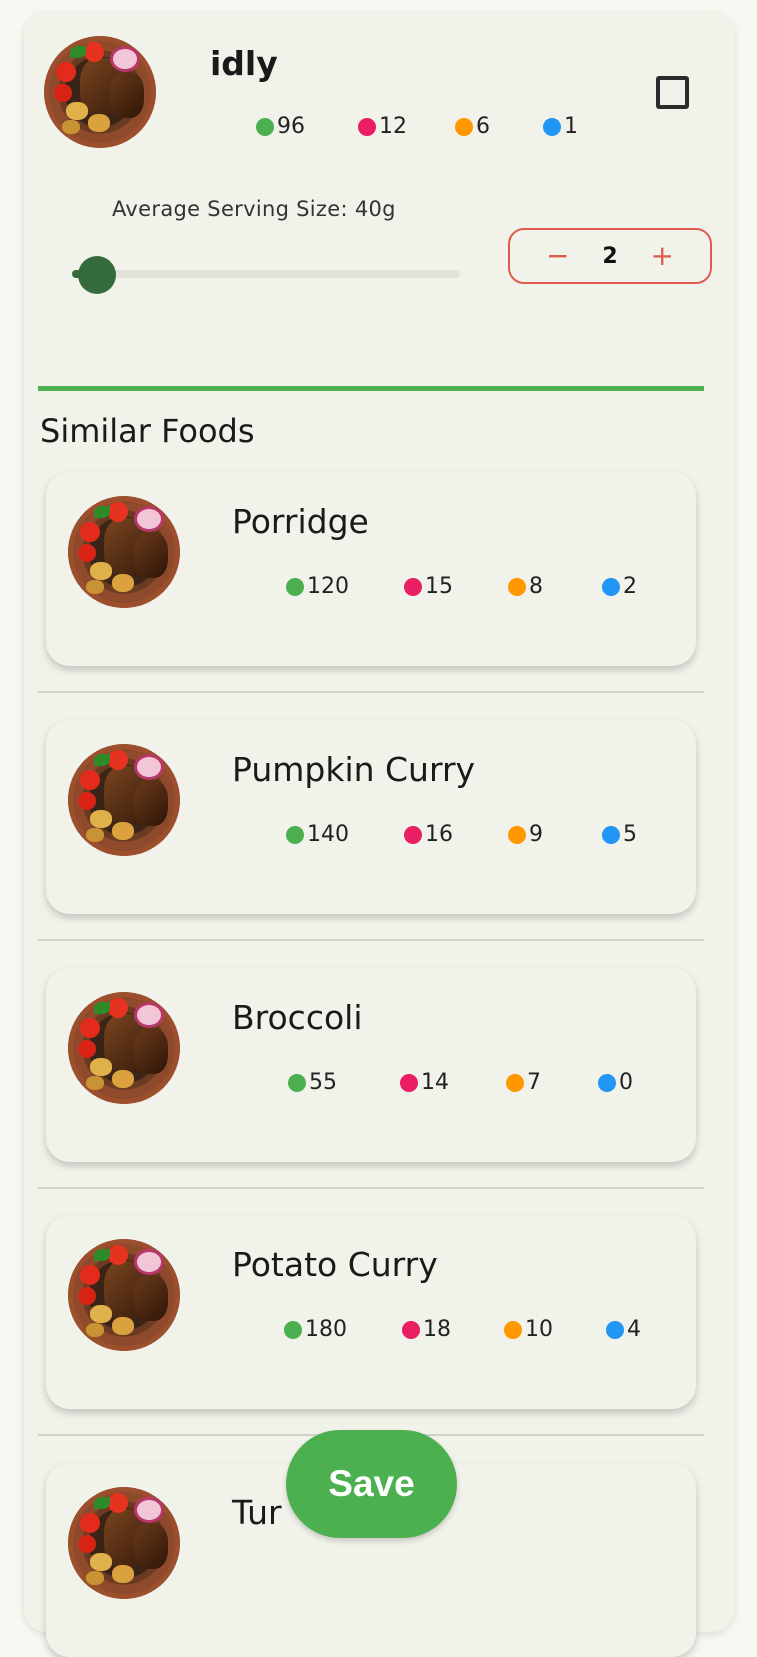 This screenshot has height=1657, width=757. I want to click on calories-value: 120, so click(328, 586).